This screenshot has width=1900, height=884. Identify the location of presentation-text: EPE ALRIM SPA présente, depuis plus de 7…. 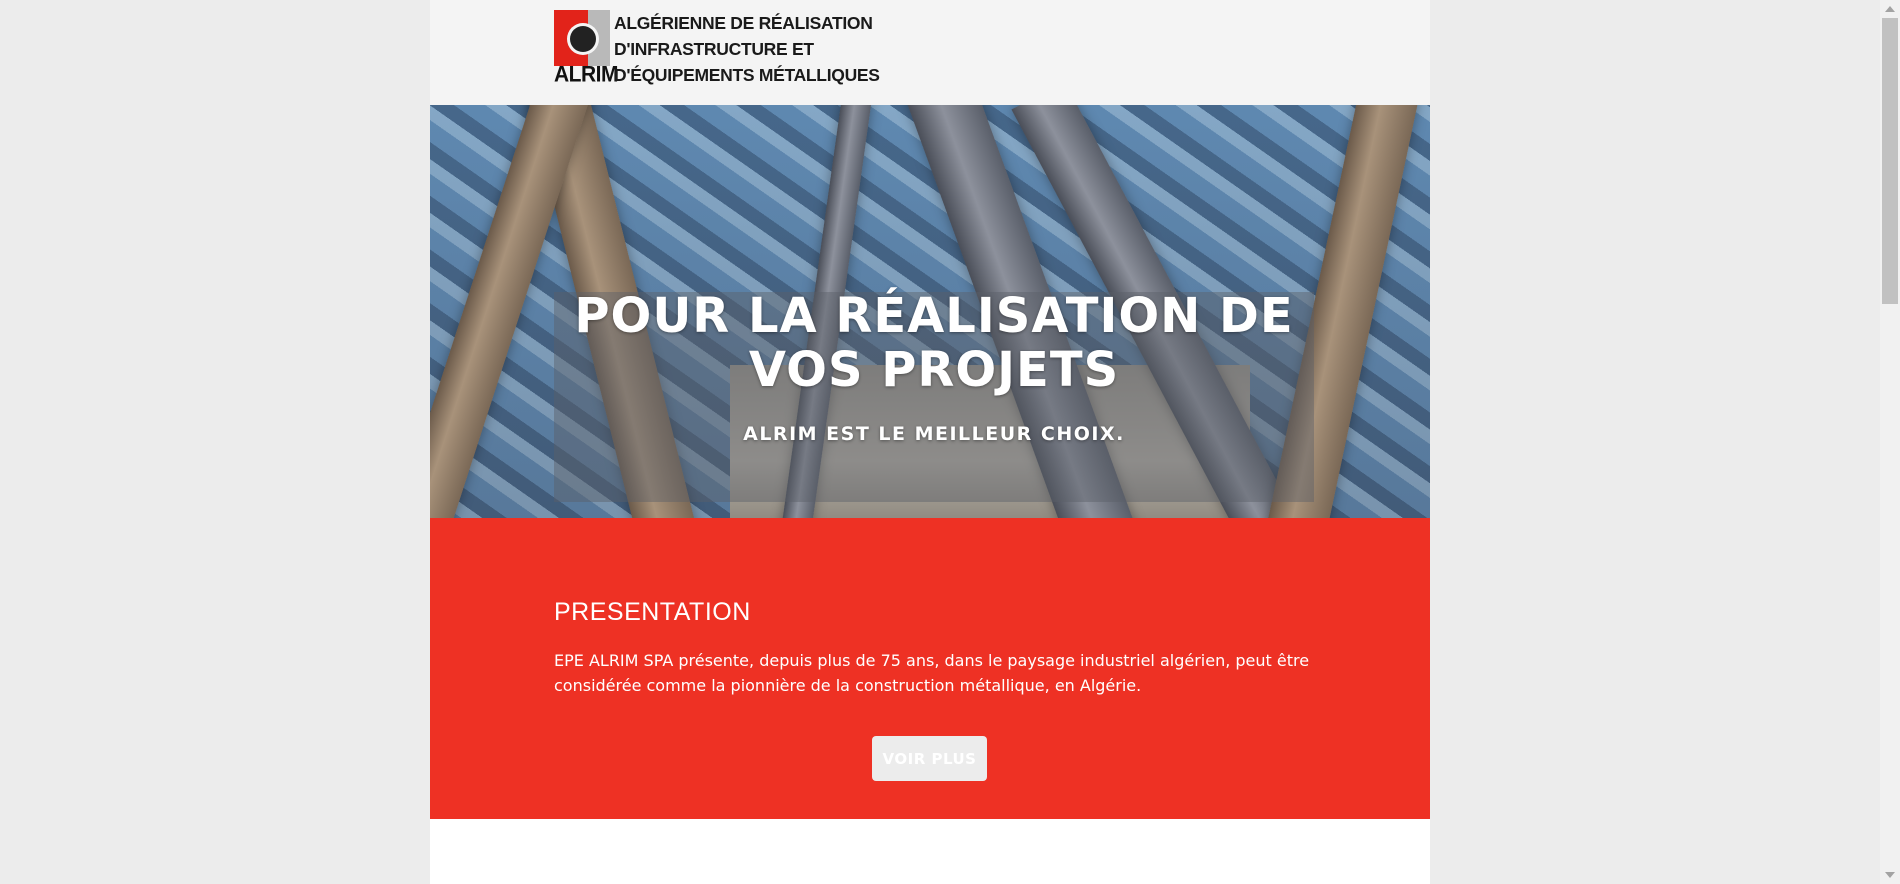
(932, 673).